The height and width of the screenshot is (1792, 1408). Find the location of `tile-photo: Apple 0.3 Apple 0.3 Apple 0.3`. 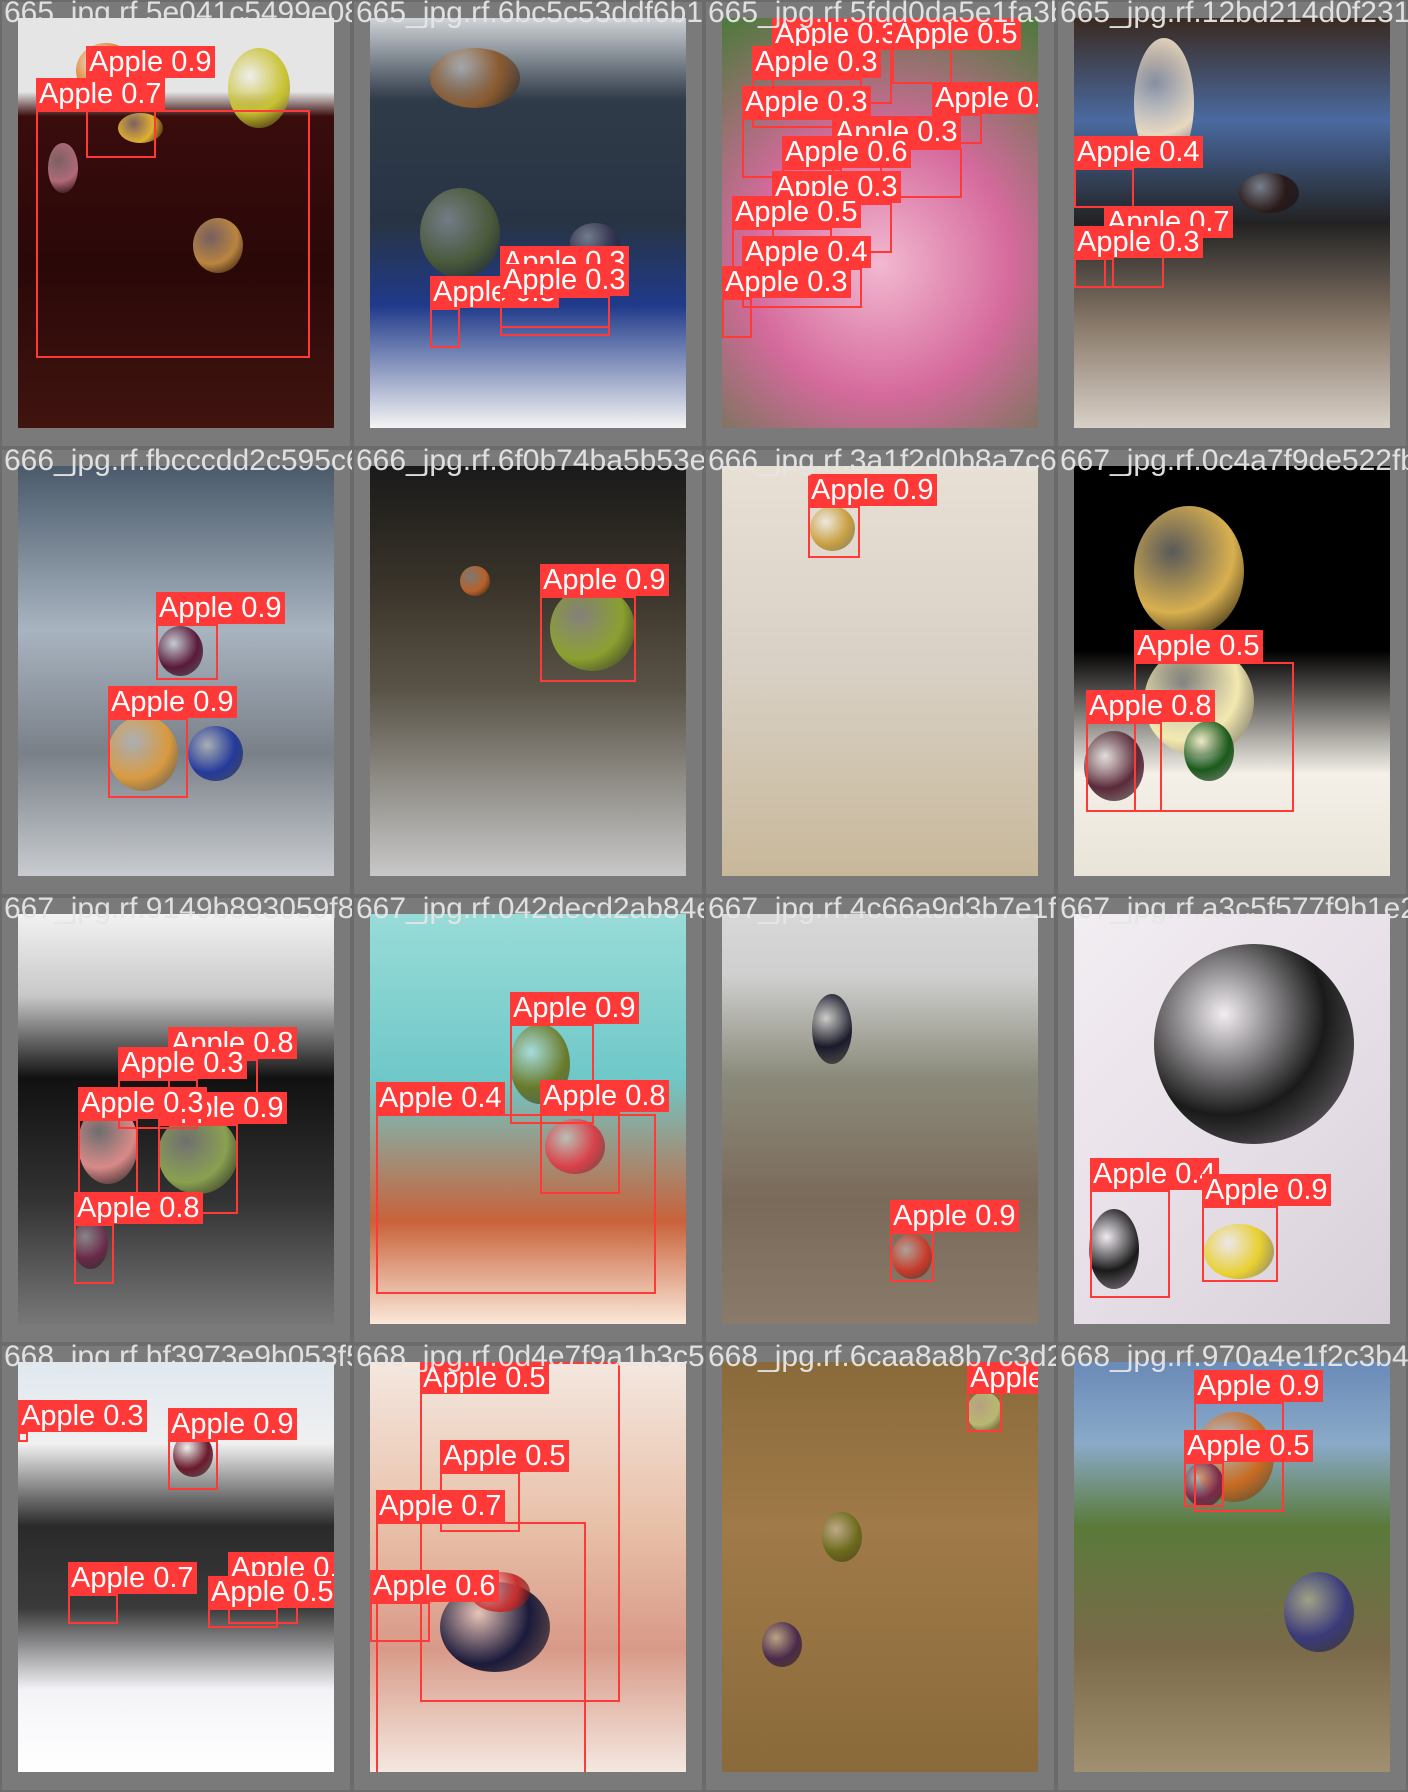

tile-photo: Apple 0.3 Apple 0.3 Apple 0.3 is located at coordinates (528, 223).